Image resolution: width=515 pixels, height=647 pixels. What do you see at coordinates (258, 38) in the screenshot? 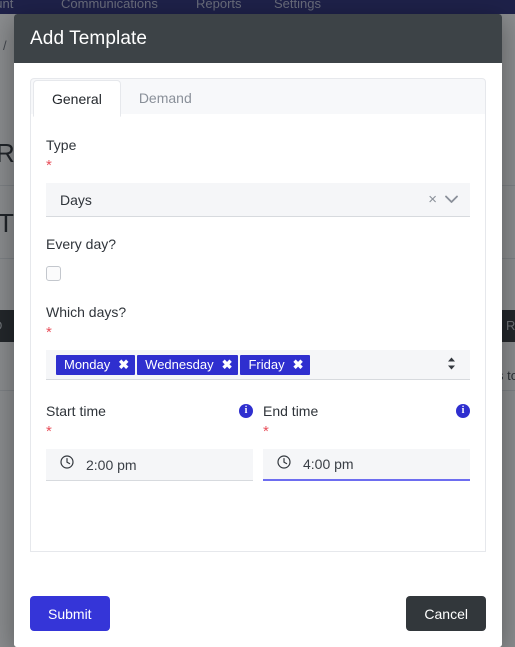
I see `modal-header: Add Template` at bounding box center [258, 38].